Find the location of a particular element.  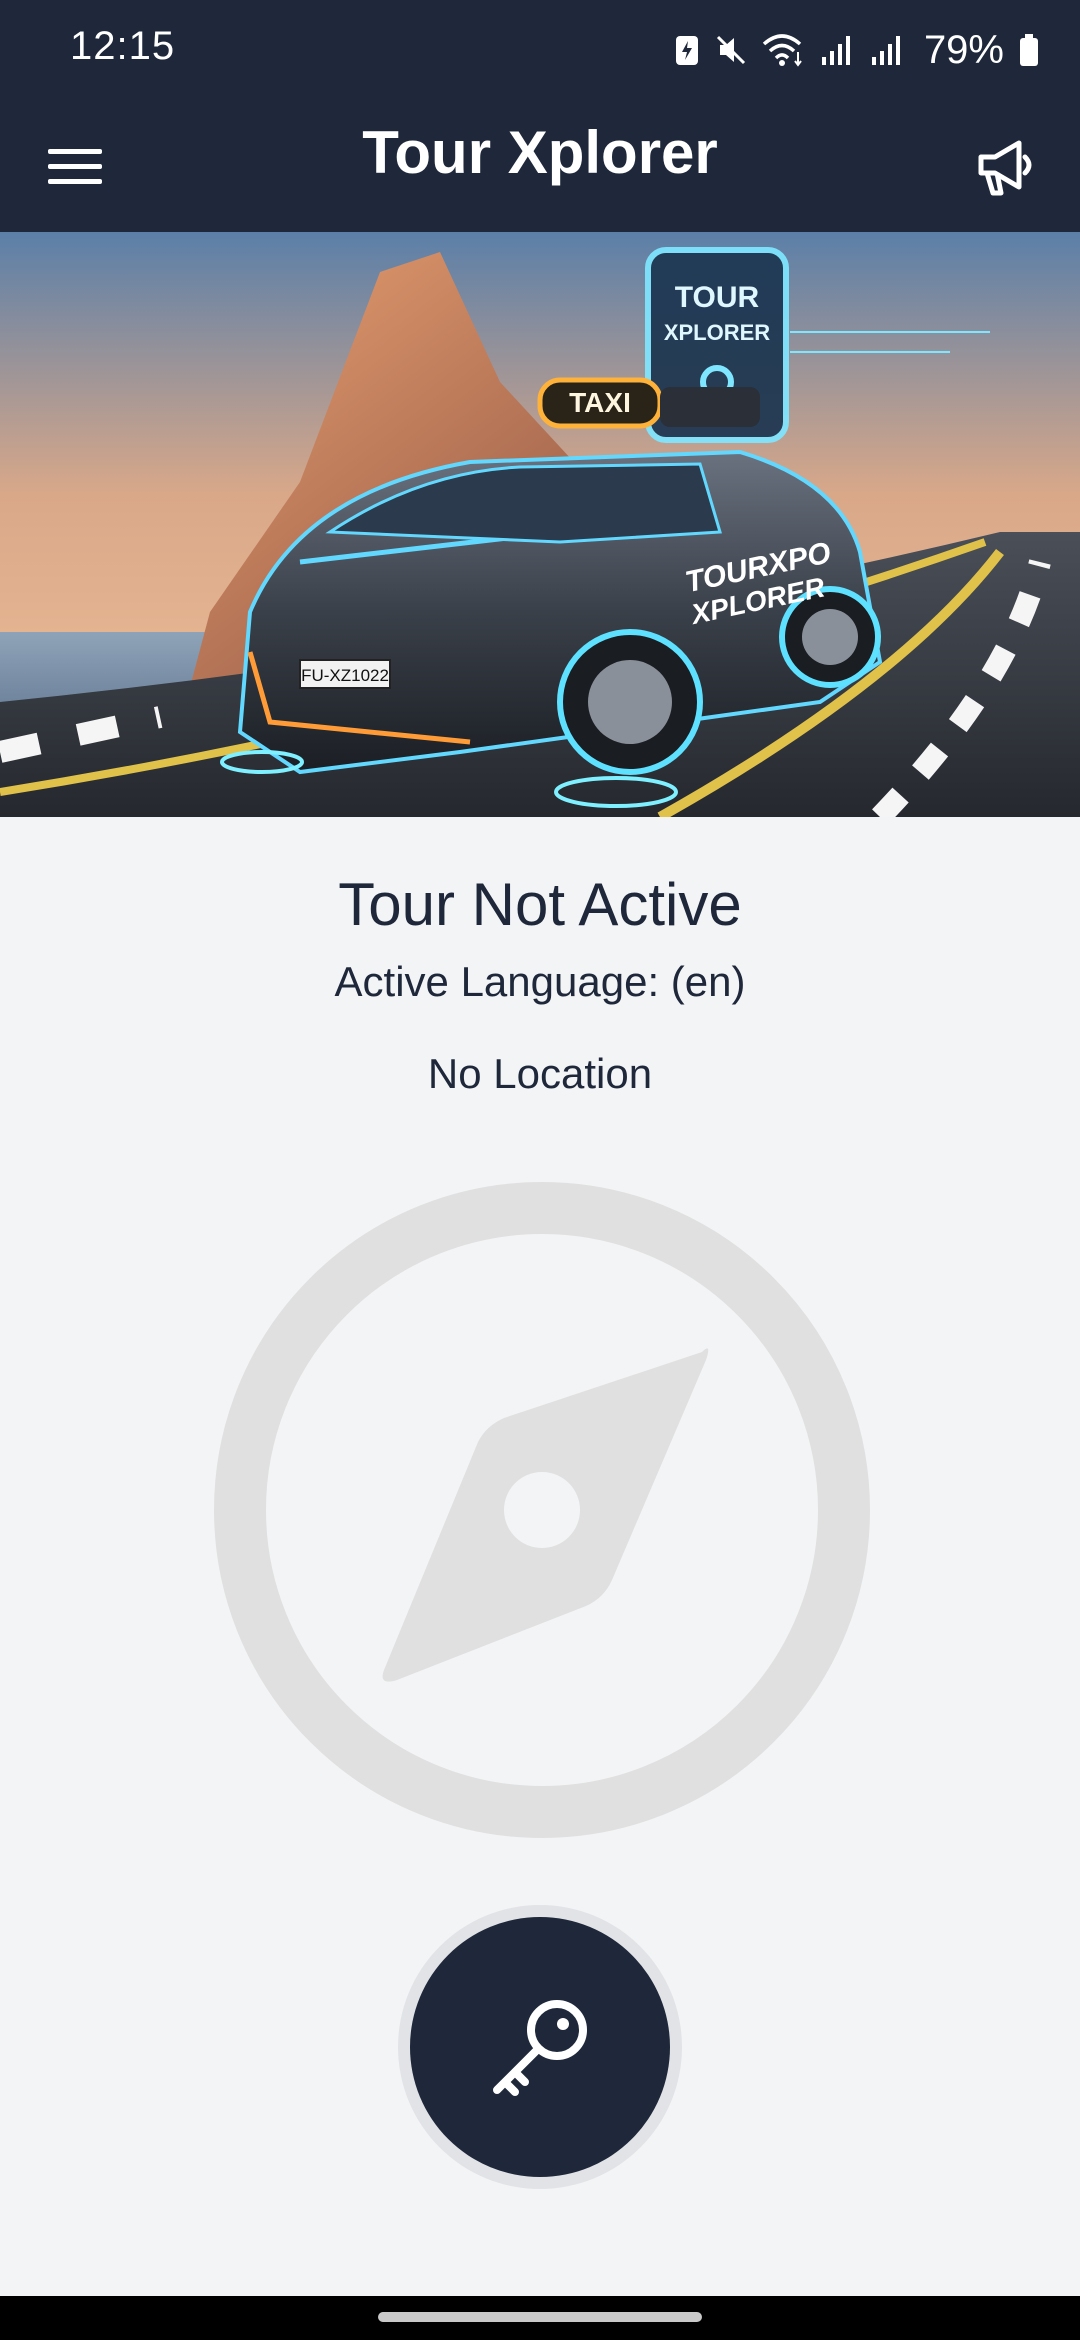

announcement-button is located at coordinates (1007, 167).